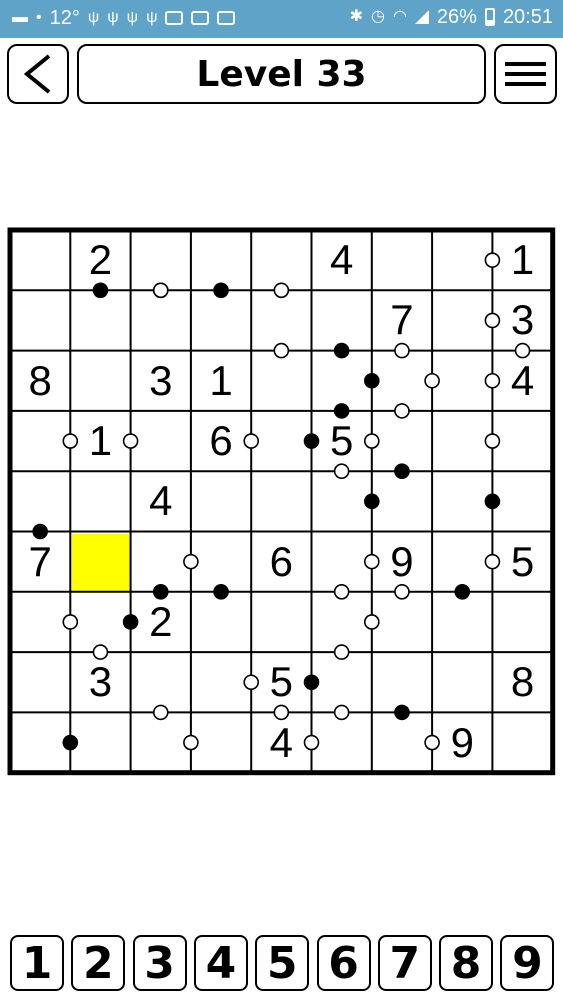 This screenshot has height=1000, width=563. I want to click on given-digit: 6, so click(281, 561).